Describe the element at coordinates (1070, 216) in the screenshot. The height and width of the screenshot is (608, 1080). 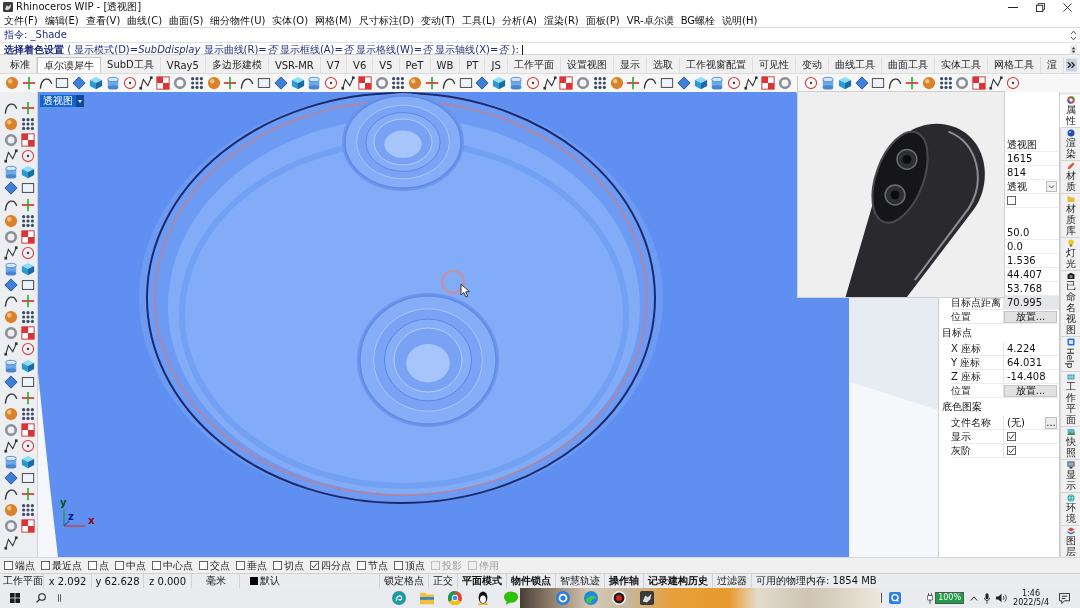
I see `panel-tab: 材质库` at that location.